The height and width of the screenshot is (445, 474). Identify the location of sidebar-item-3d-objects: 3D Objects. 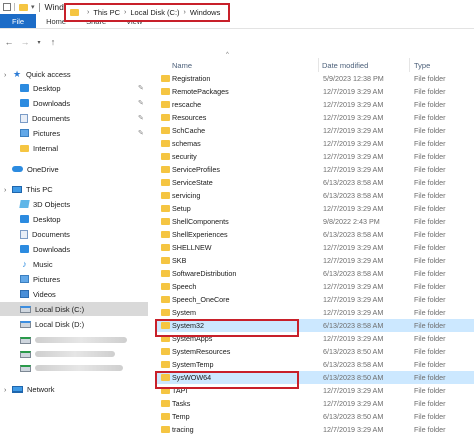
(44, 204).